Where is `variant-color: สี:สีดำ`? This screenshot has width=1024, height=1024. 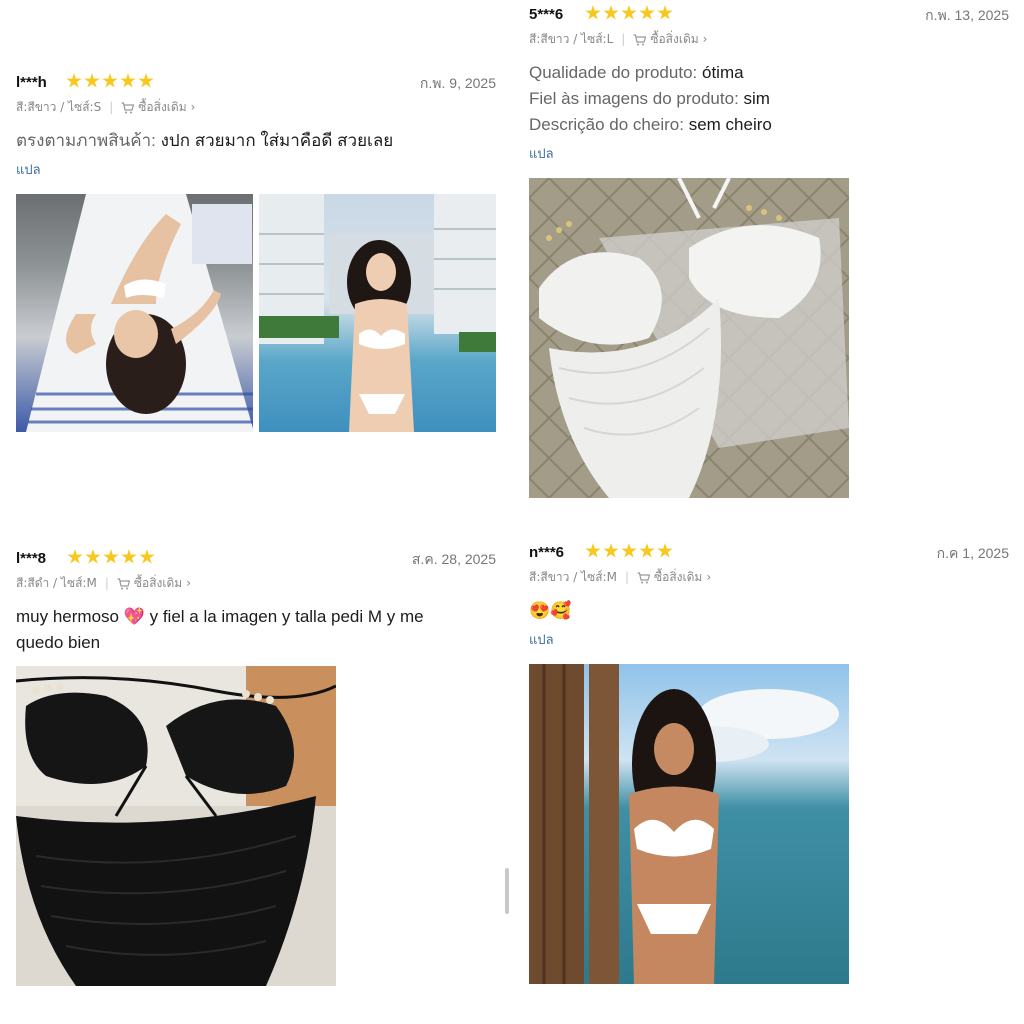
variant-color: สี:สีดำ is located at coordinates (33, 583).